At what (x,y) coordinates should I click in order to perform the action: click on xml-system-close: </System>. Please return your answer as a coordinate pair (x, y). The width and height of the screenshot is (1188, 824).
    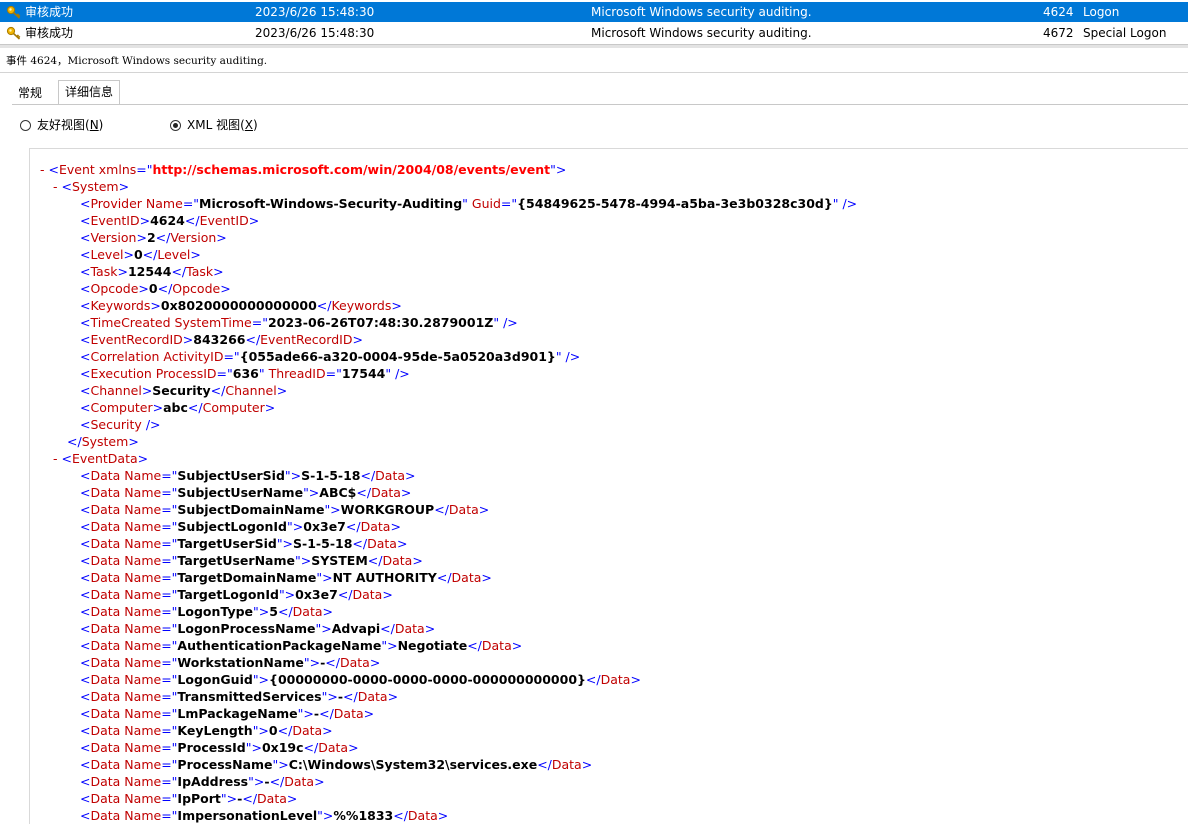
    Looking at the image, I should click on (103, 441).